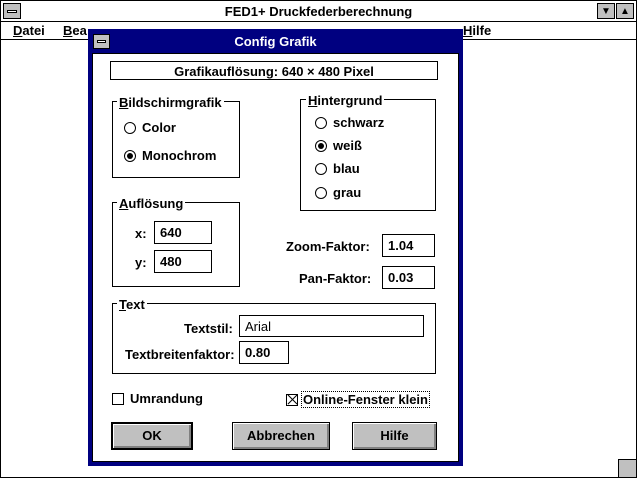 The height and width of the screenshot is (478, 637). I want to click on arrow-up-icon: ▲, so click(625, 11).